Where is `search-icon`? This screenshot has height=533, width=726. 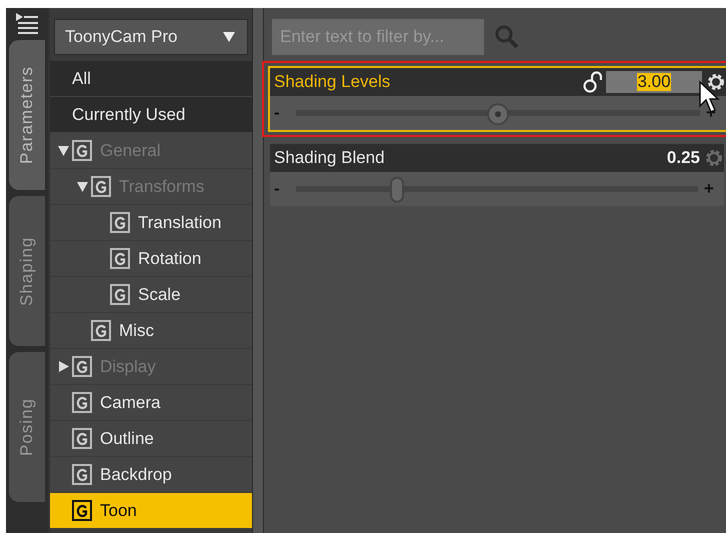
search-icon is located at coordinates (507, 37).